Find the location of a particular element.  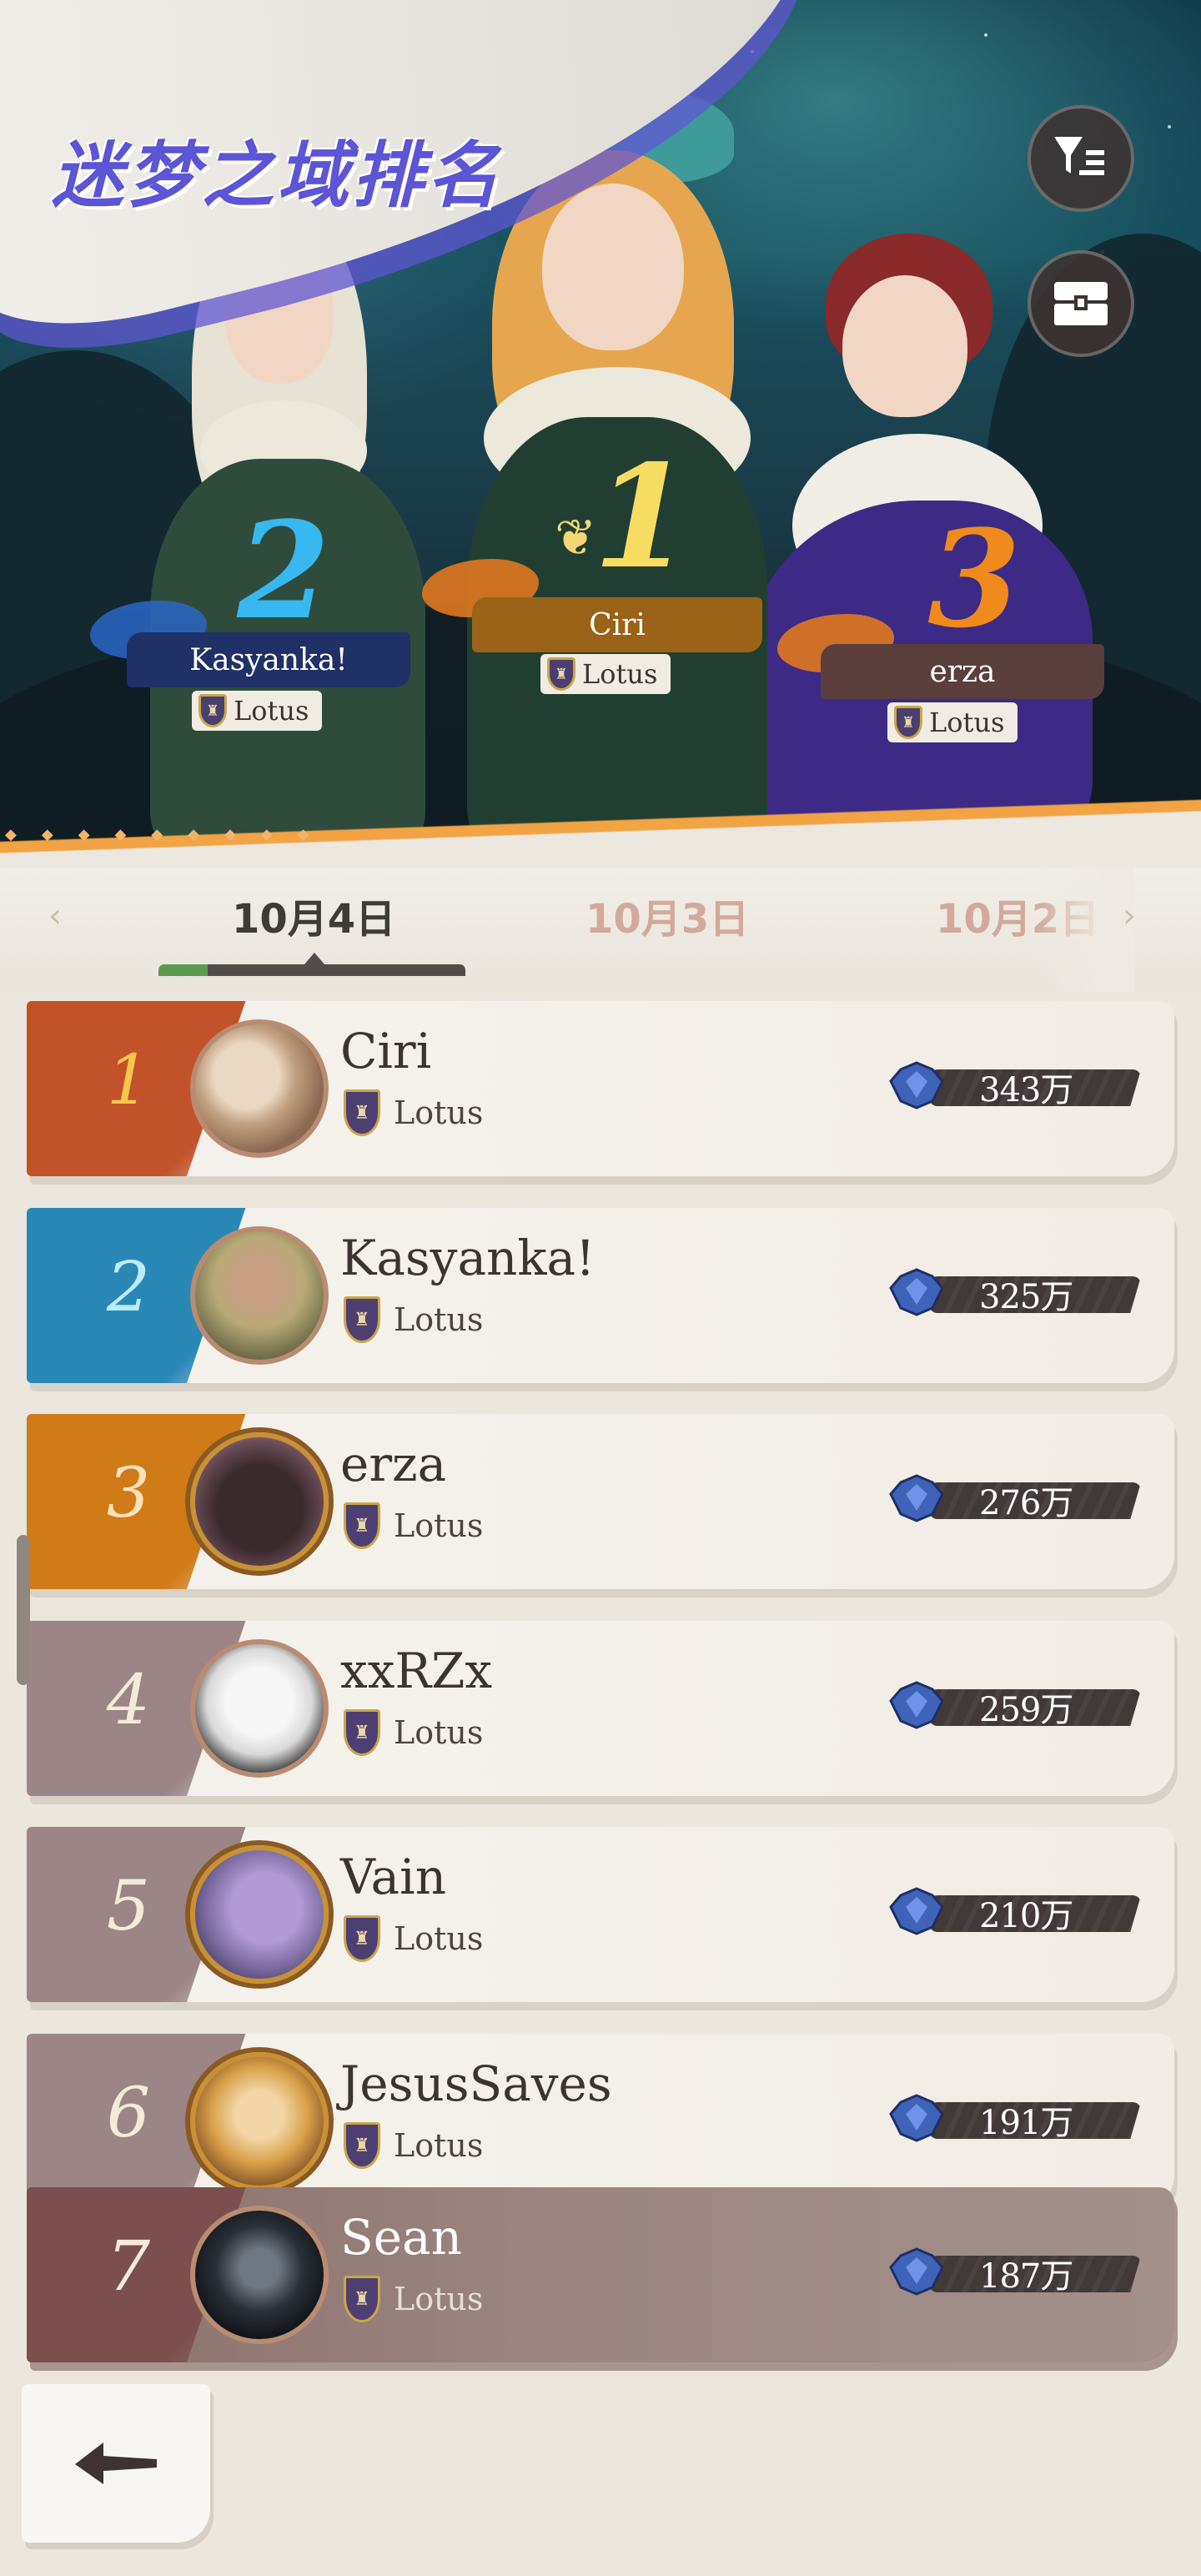

score-badge: 343万 is located at coordinates (1014, 1085).